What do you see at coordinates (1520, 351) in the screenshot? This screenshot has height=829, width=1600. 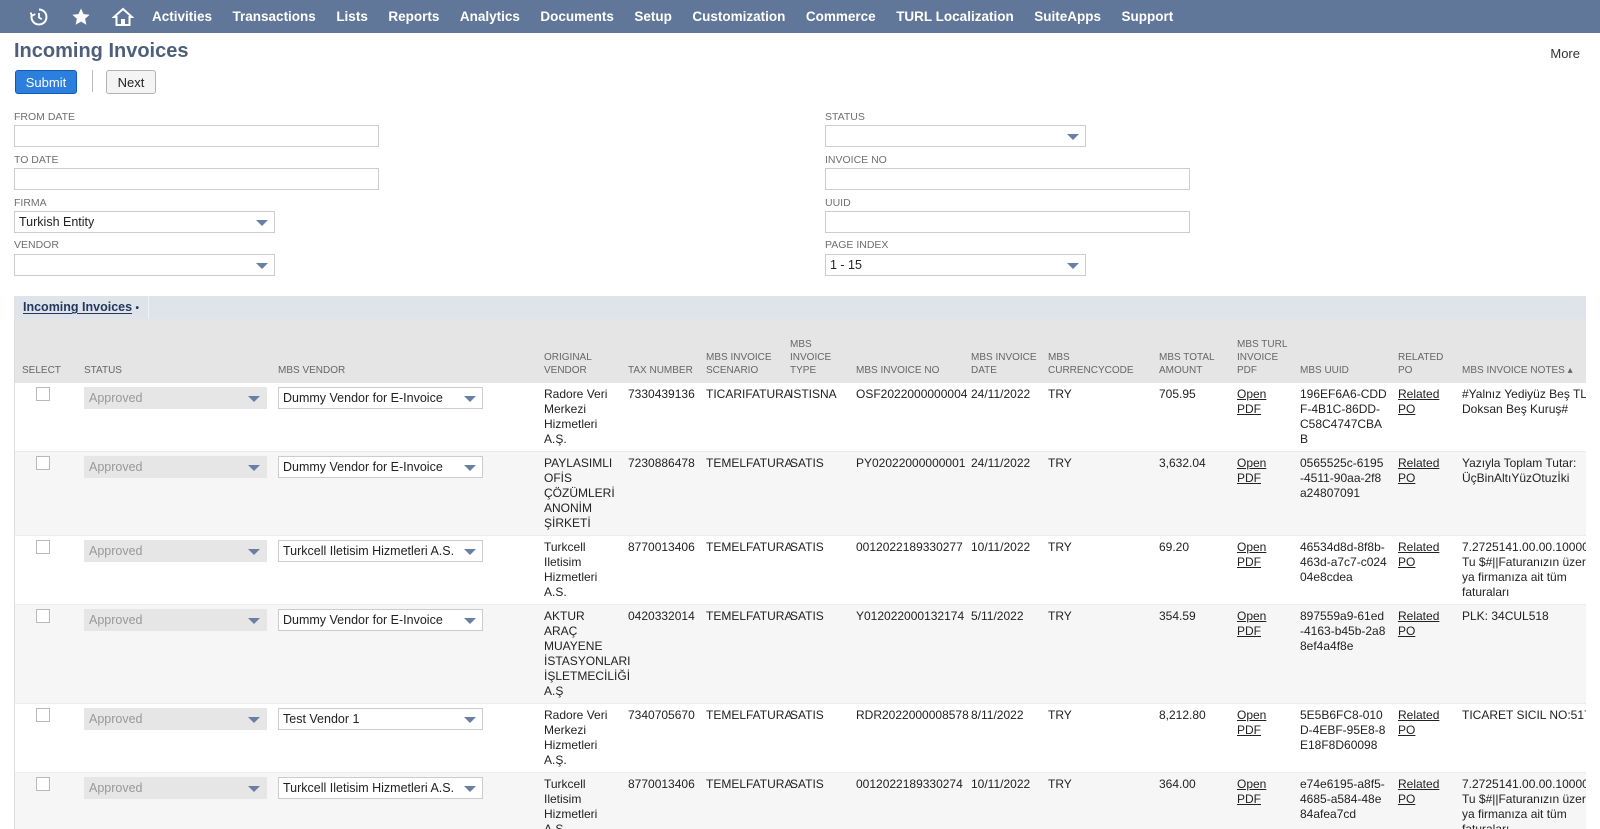 I see `column-header-mbs-invoice-notes: MBS INVOICE NOTES ▴` at bounding box center [1520, 351].